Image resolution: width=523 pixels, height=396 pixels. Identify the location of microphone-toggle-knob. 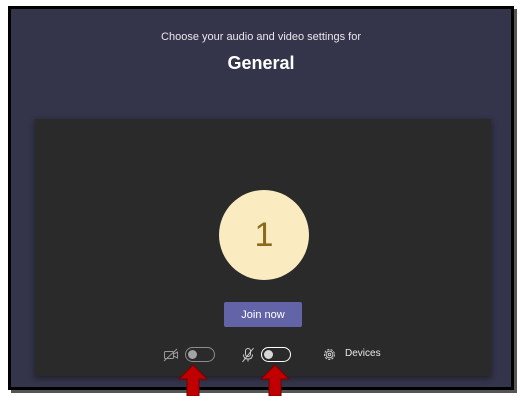
(268, 354).